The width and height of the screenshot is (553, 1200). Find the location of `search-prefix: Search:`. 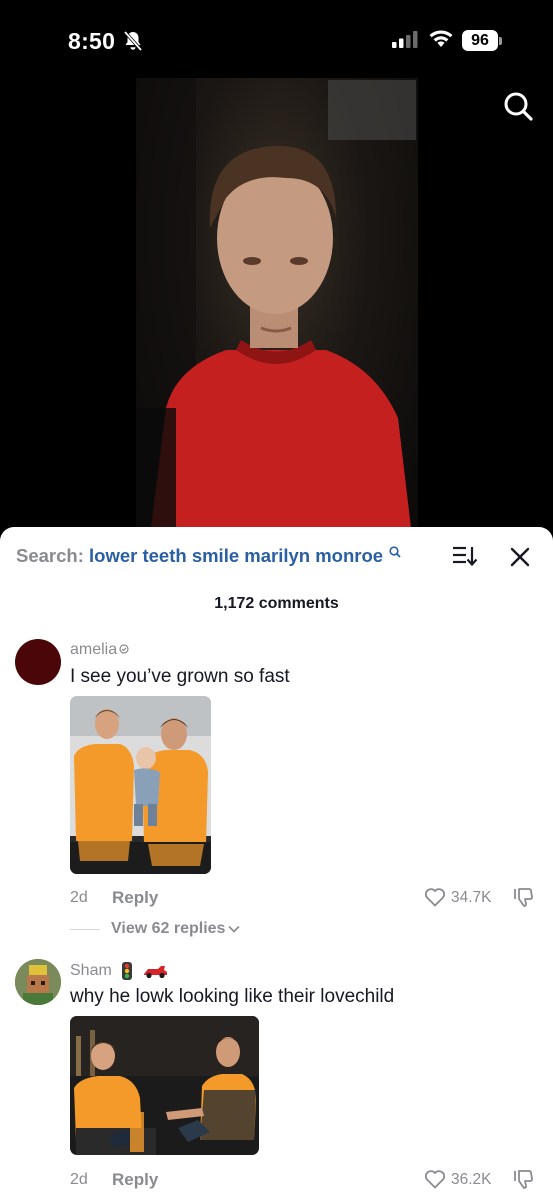

search-prefix: Search: is located at coordinates (50, 555).